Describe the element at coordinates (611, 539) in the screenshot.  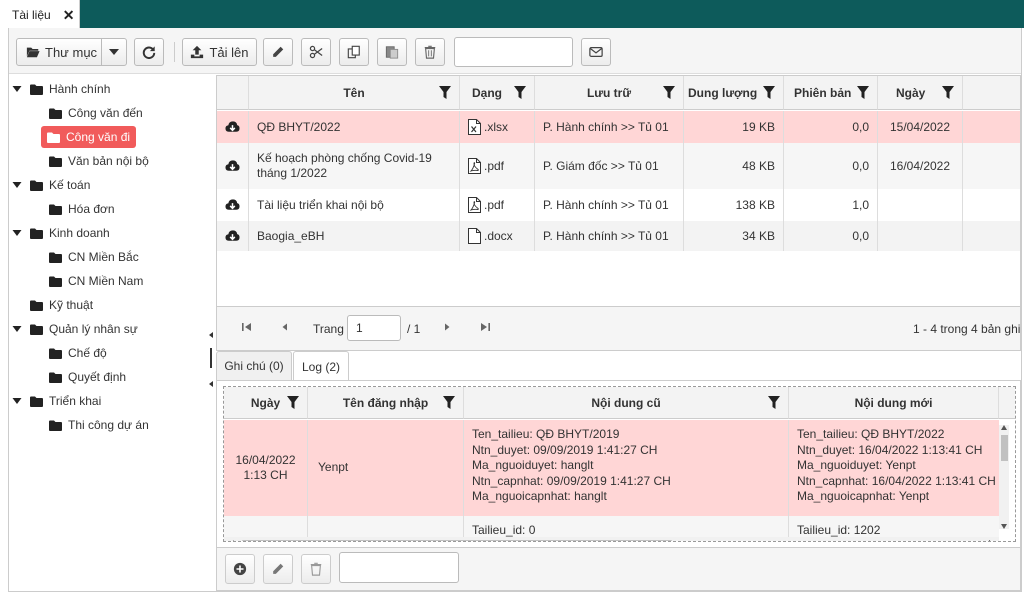
I see `log-horizontal-scrollbar` at that location.